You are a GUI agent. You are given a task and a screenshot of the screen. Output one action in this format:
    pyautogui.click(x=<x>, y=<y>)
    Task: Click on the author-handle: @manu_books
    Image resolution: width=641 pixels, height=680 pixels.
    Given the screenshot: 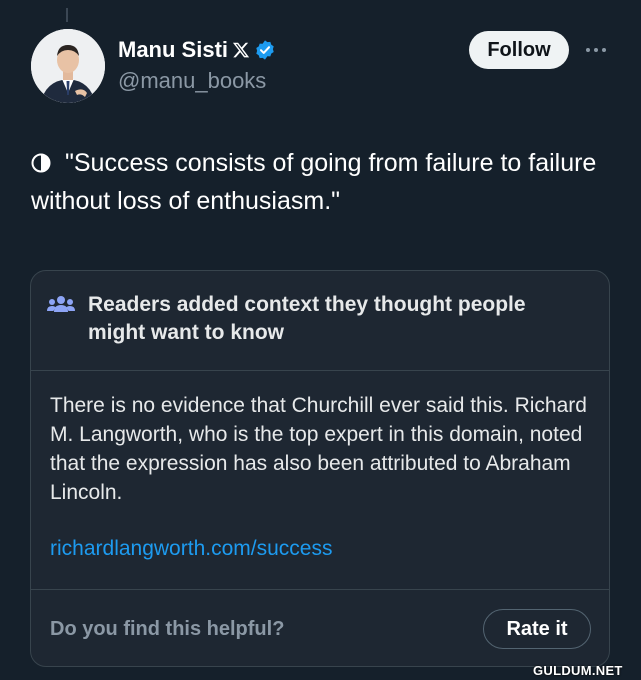 What is the action you would take?
    pyautogui.click(x=192, y=81)
    